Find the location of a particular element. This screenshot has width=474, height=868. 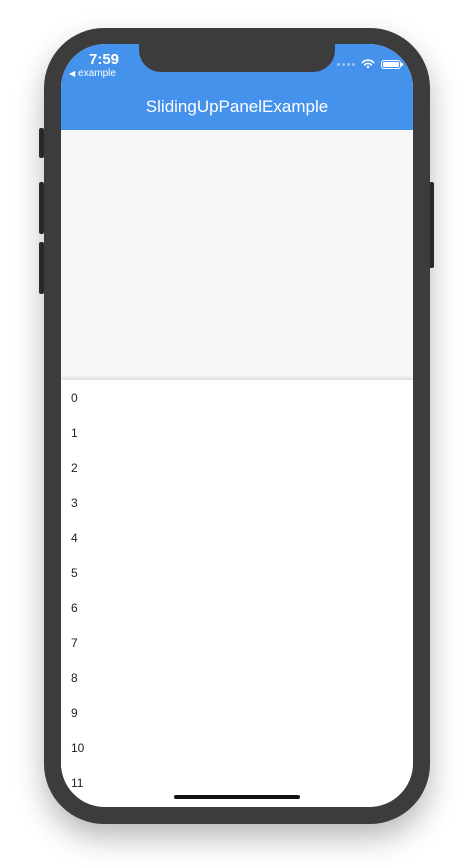

list-item: 1 is located at coordinates (237, 433).